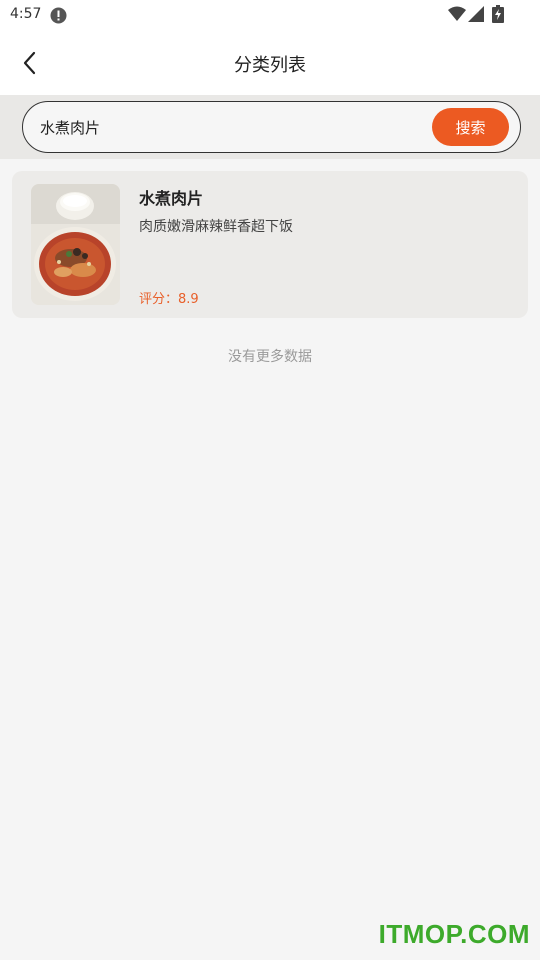  Describe the element at coordinates (230, 127) in the screenshot. I see `search-input` at that location.